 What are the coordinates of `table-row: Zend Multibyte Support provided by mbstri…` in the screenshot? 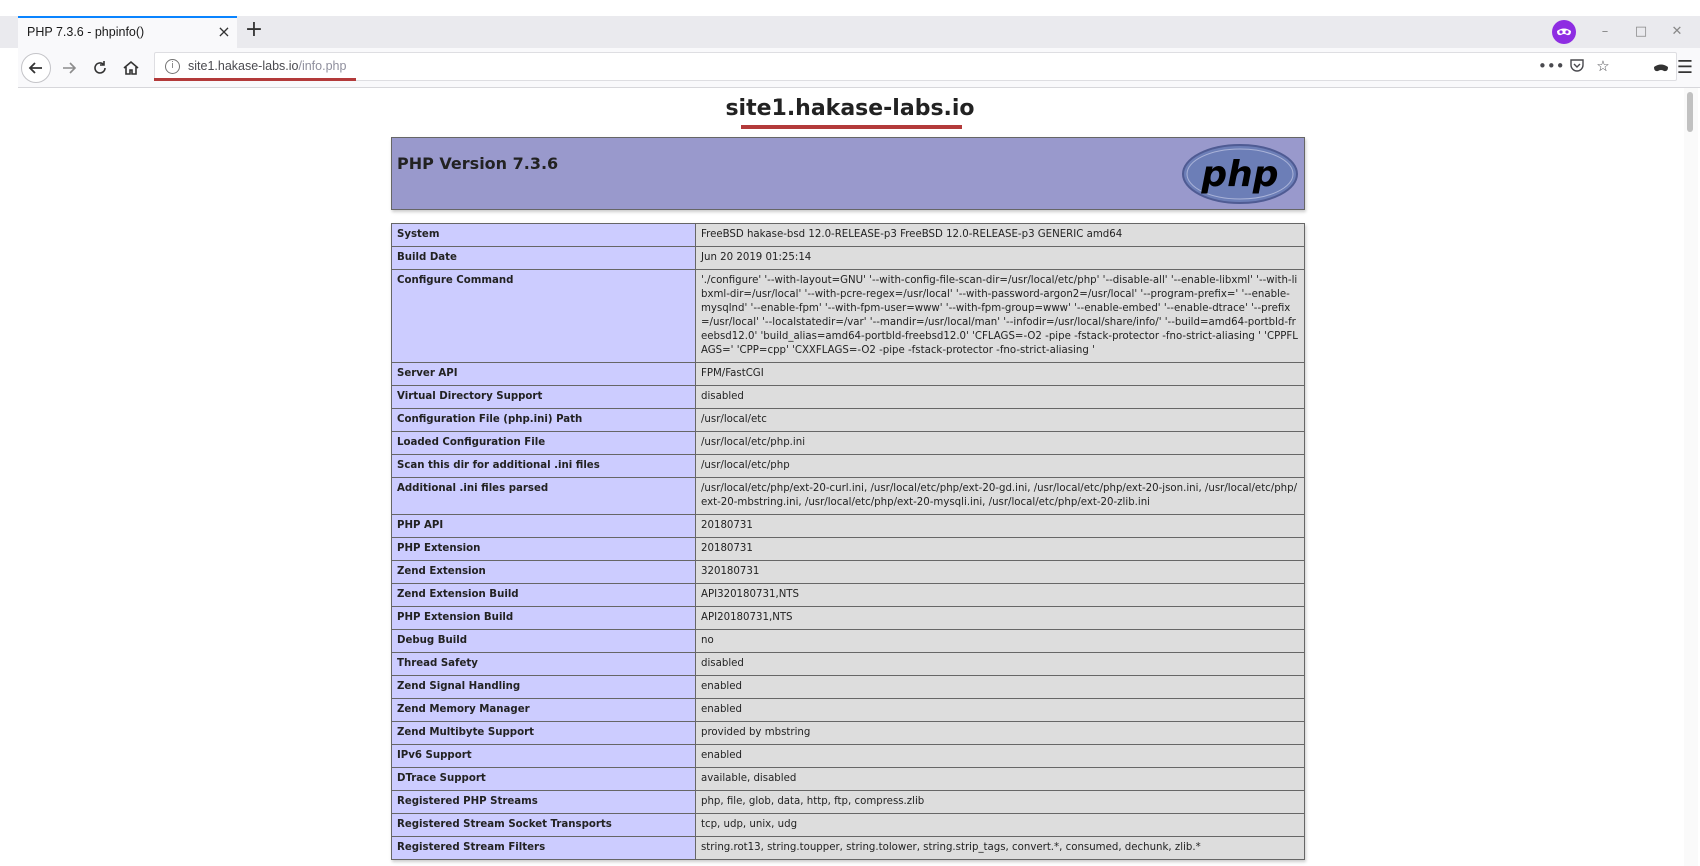 It's located at (848, 733).